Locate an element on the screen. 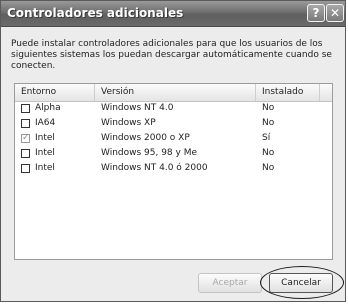  list-header: Entorno Versión Instalado is located at coordinates (173, 93).